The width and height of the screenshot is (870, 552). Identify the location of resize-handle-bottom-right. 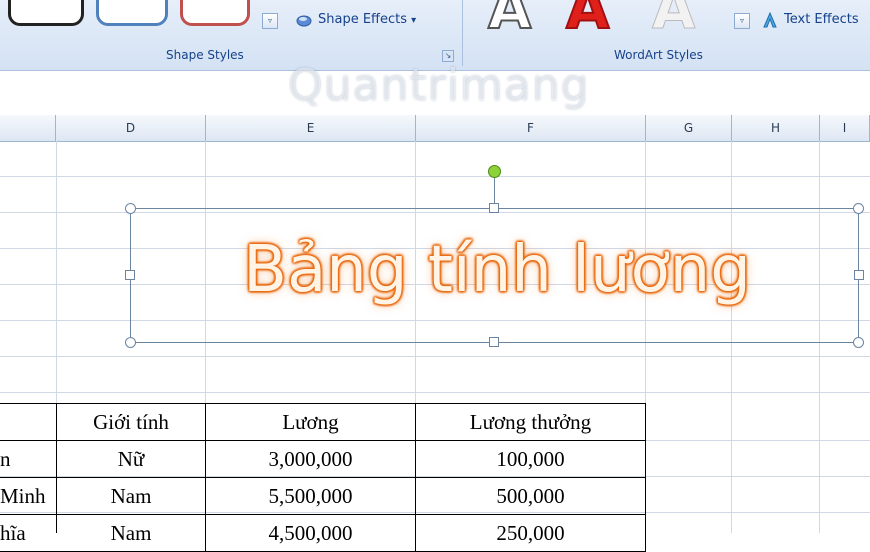
(858, 342).